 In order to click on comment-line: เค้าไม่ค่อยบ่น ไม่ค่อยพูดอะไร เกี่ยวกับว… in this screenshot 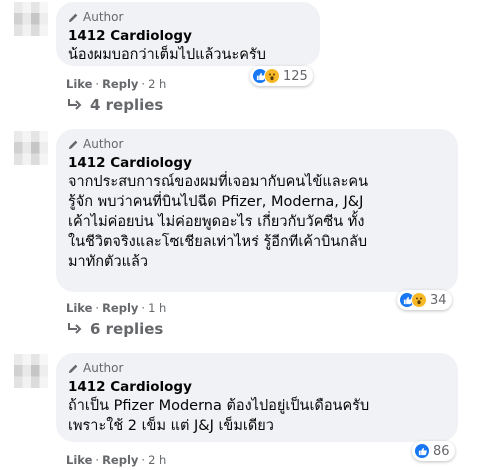, I will do `click(216, 222)`.